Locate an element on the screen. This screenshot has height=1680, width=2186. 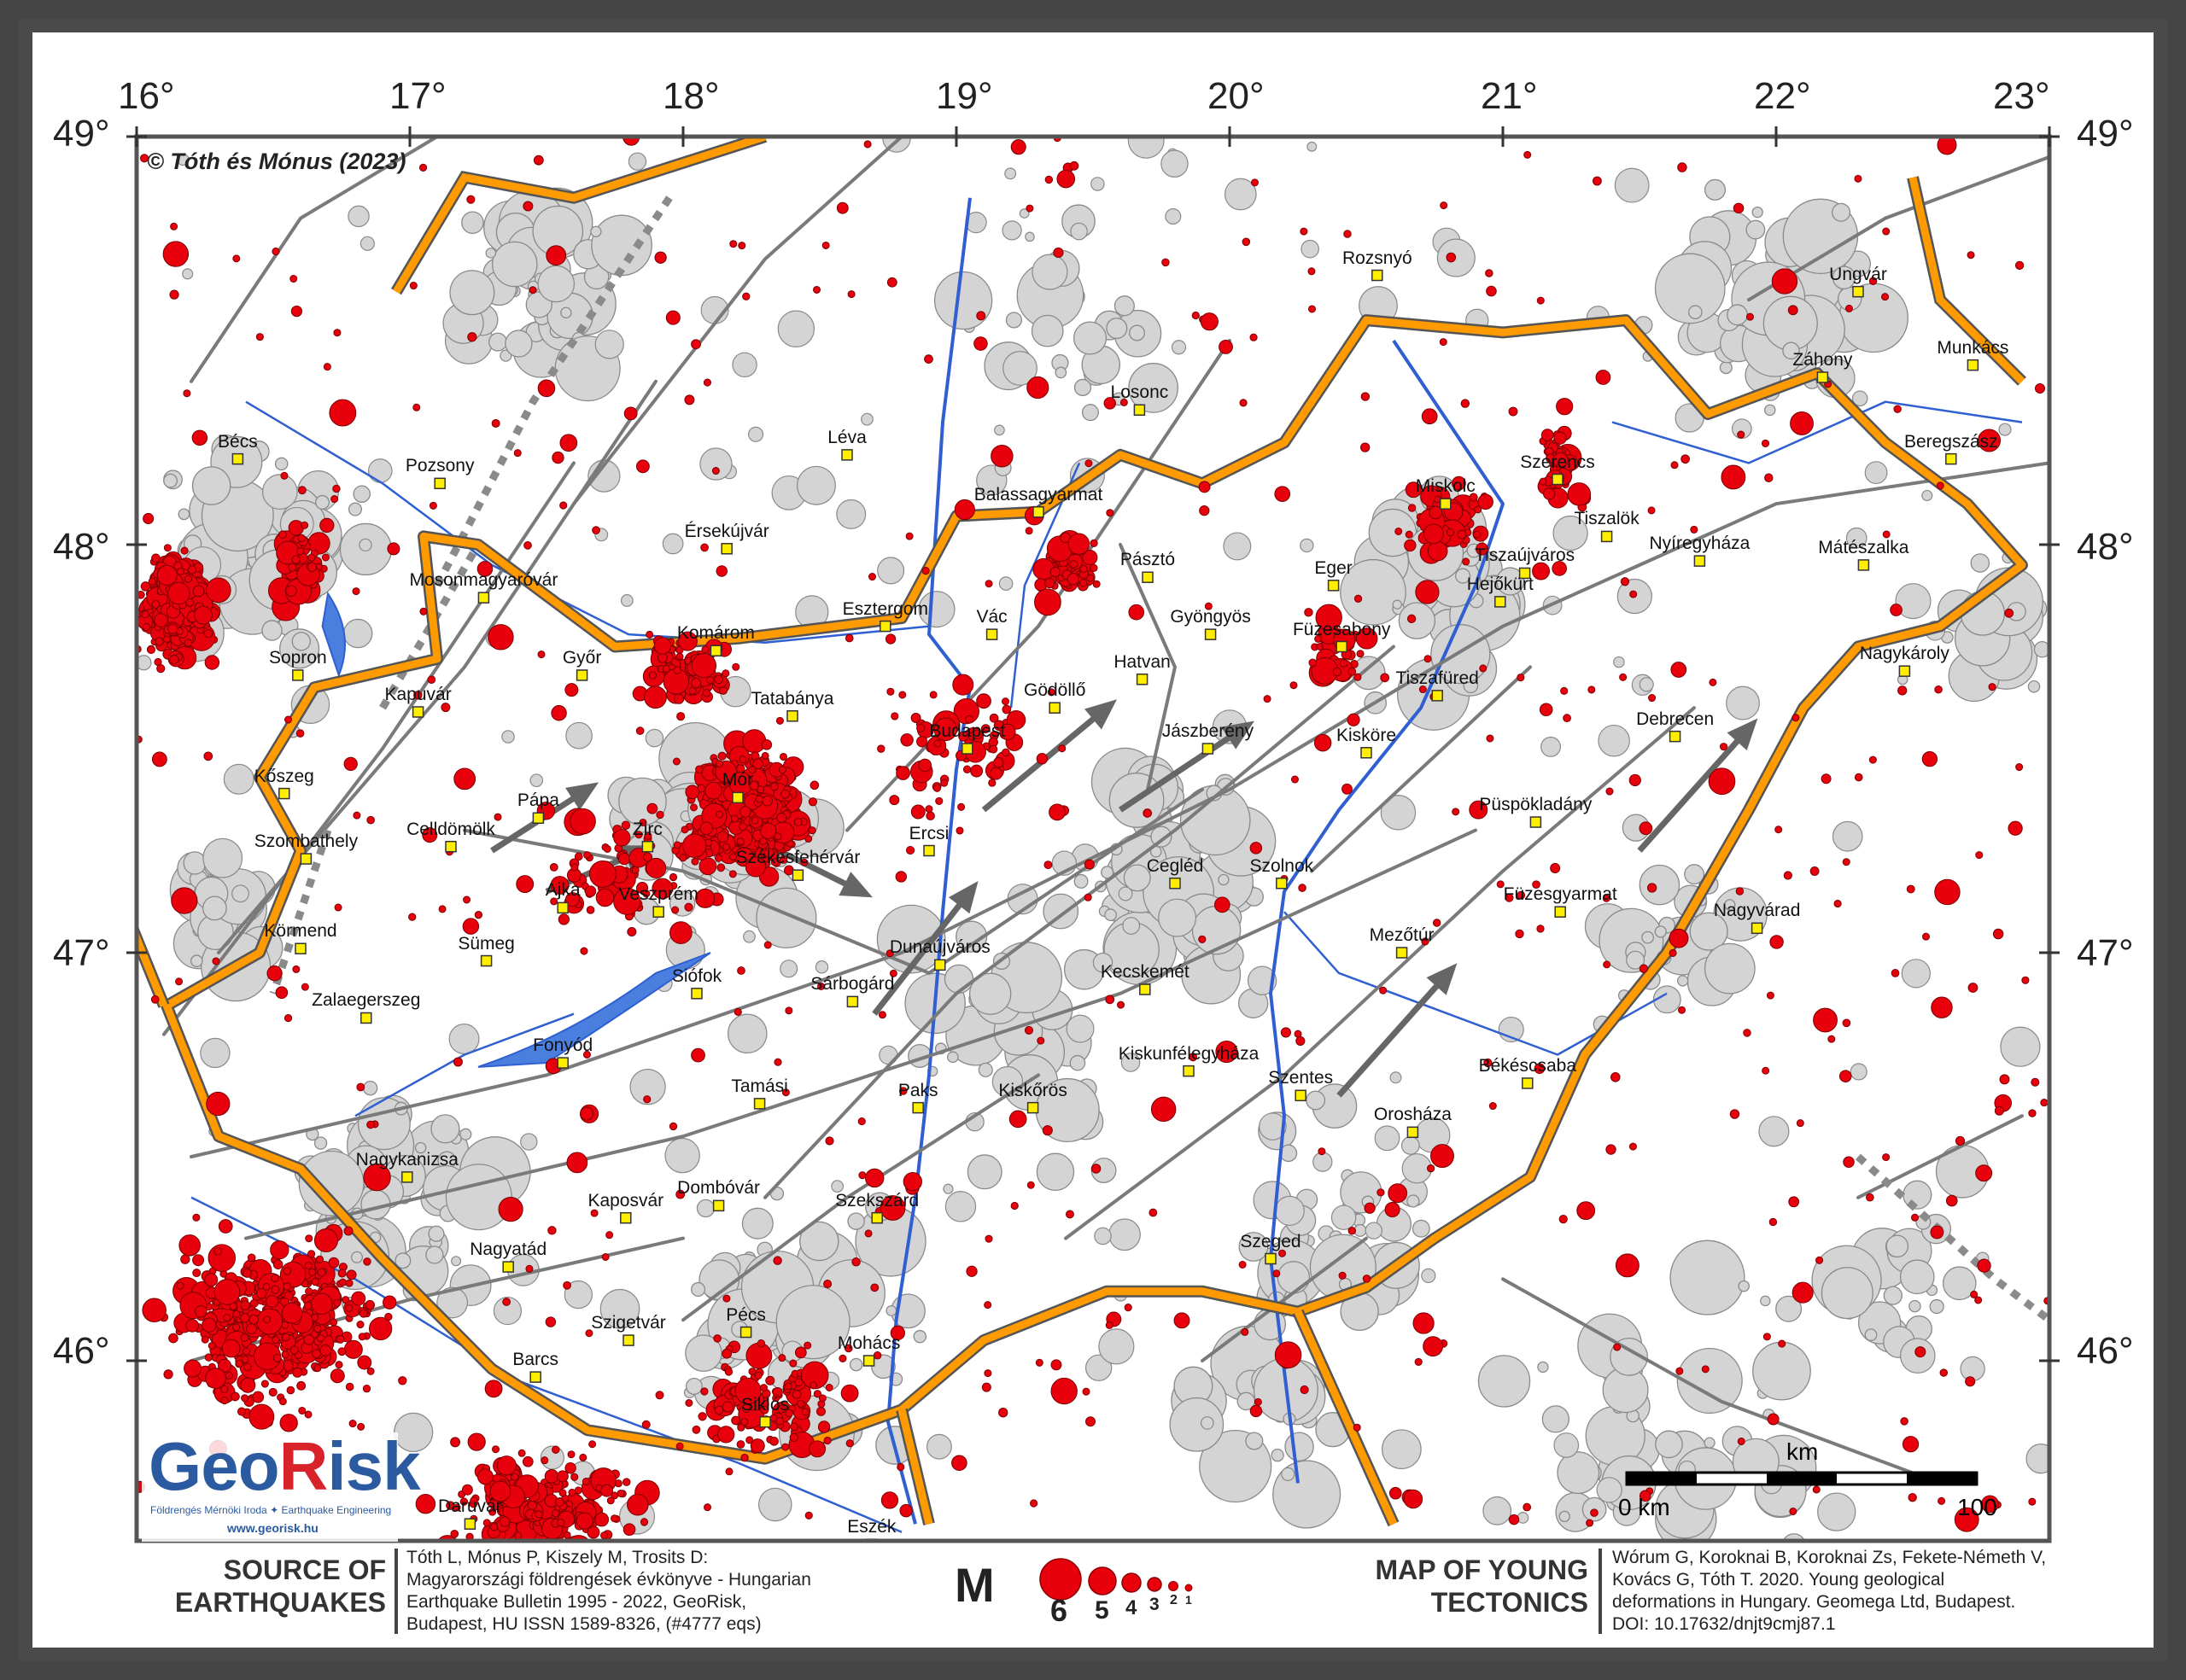
city-label: Tamási is located at coordinates (759, 1086).